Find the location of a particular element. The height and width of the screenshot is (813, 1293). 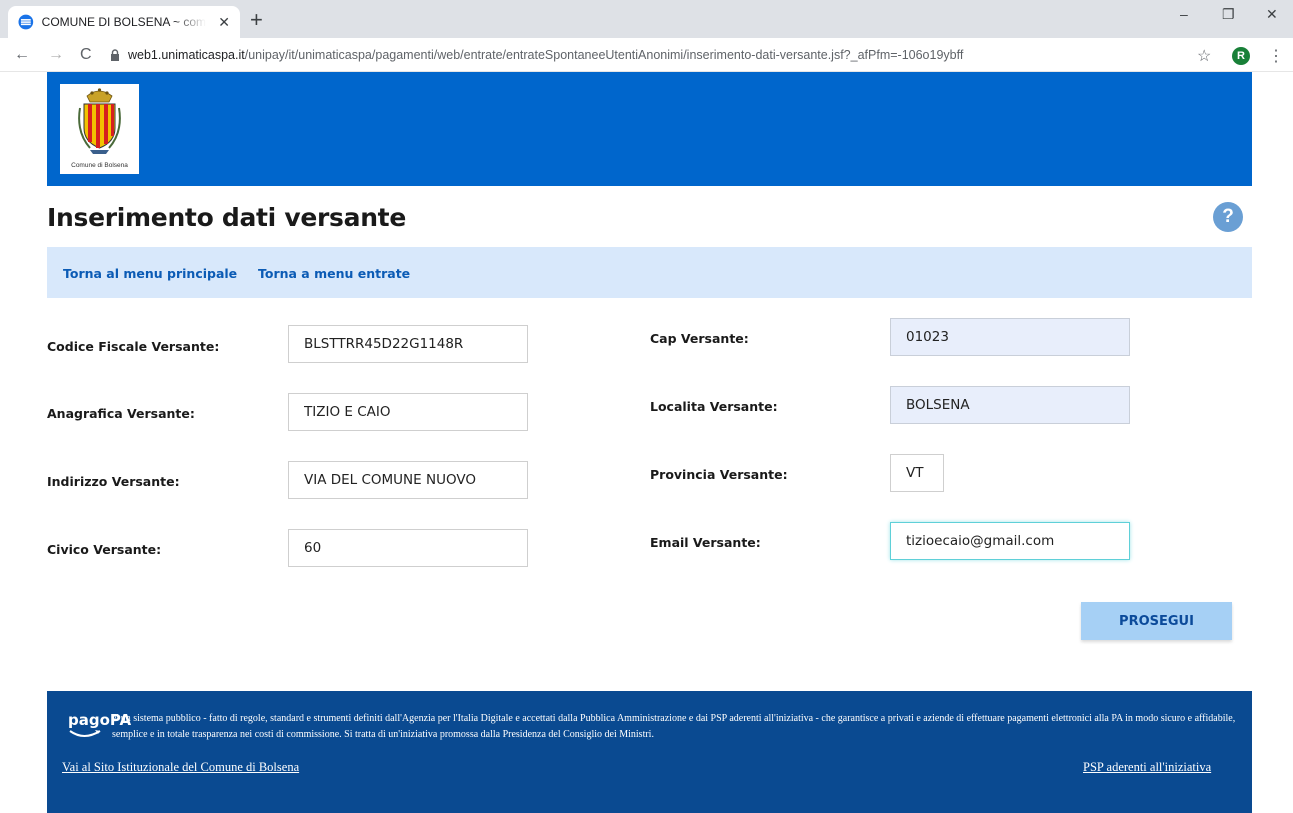

back-icon: ← is located at coordinates (22, 55).